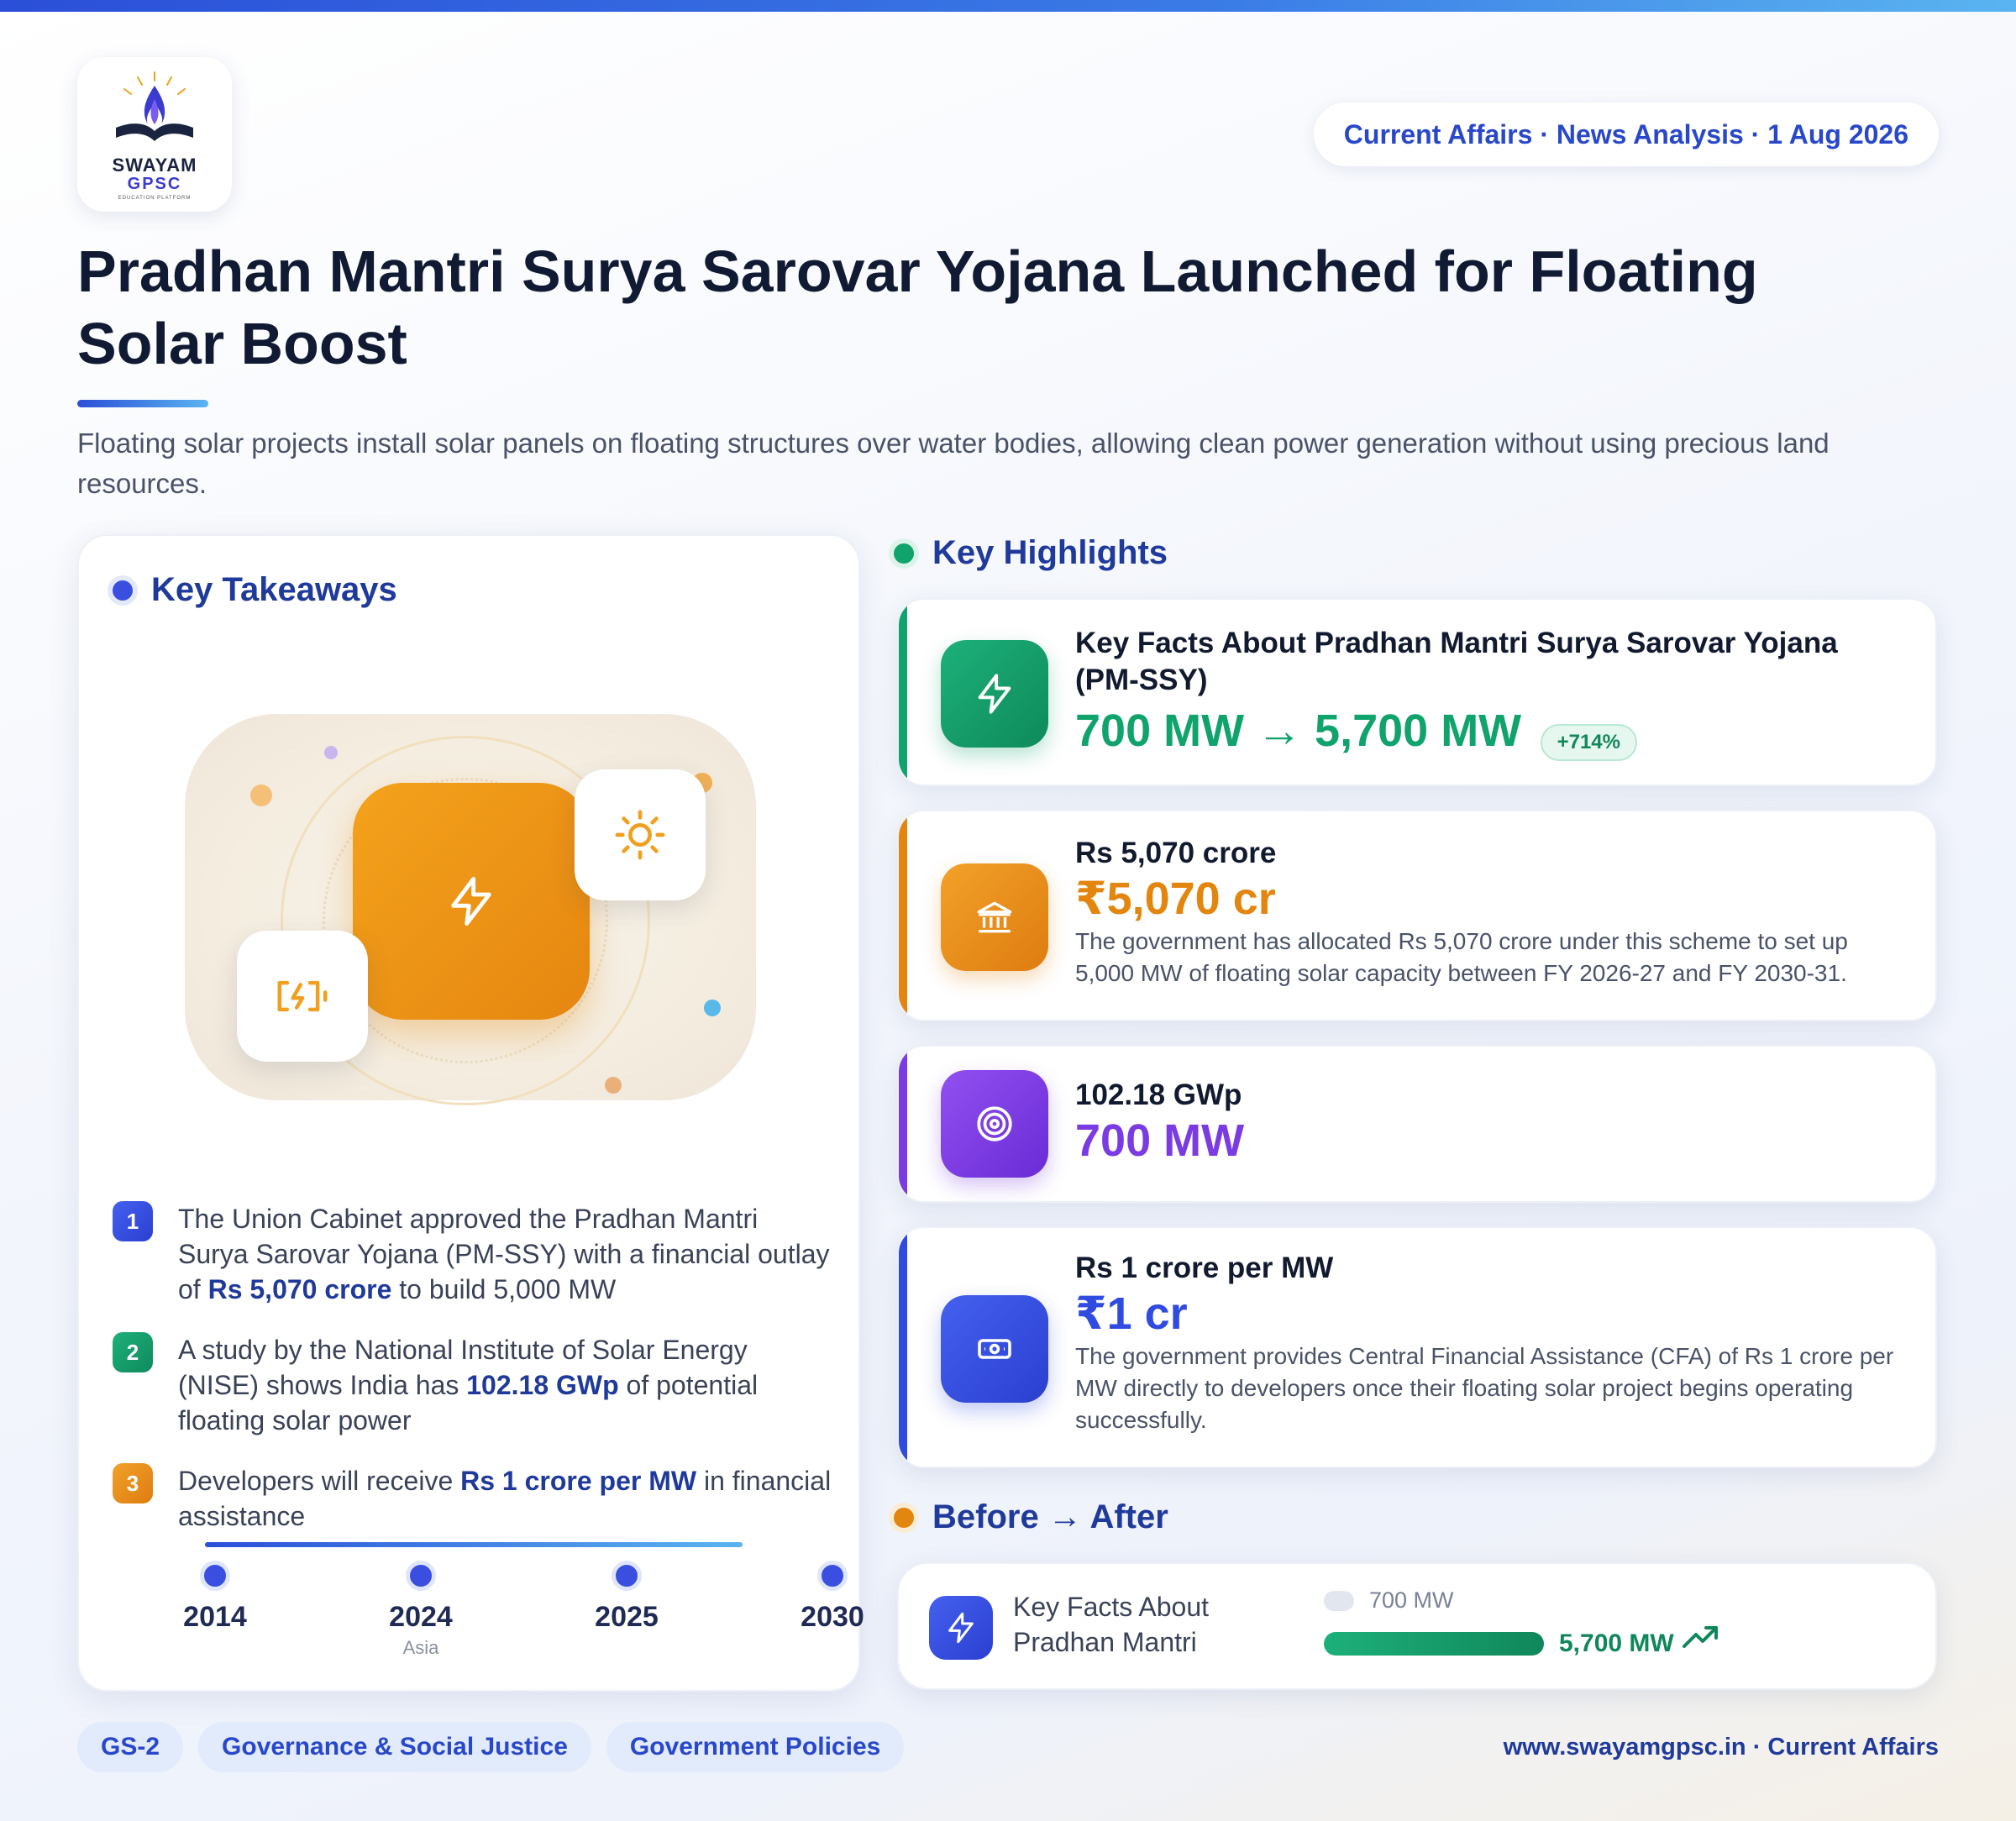 The image size is (2016, 1821). What do you see at coordinates (130, 1747) in the screenshot?
I see `tag-gs2: GS-2` at bounding box center [130, 1747].